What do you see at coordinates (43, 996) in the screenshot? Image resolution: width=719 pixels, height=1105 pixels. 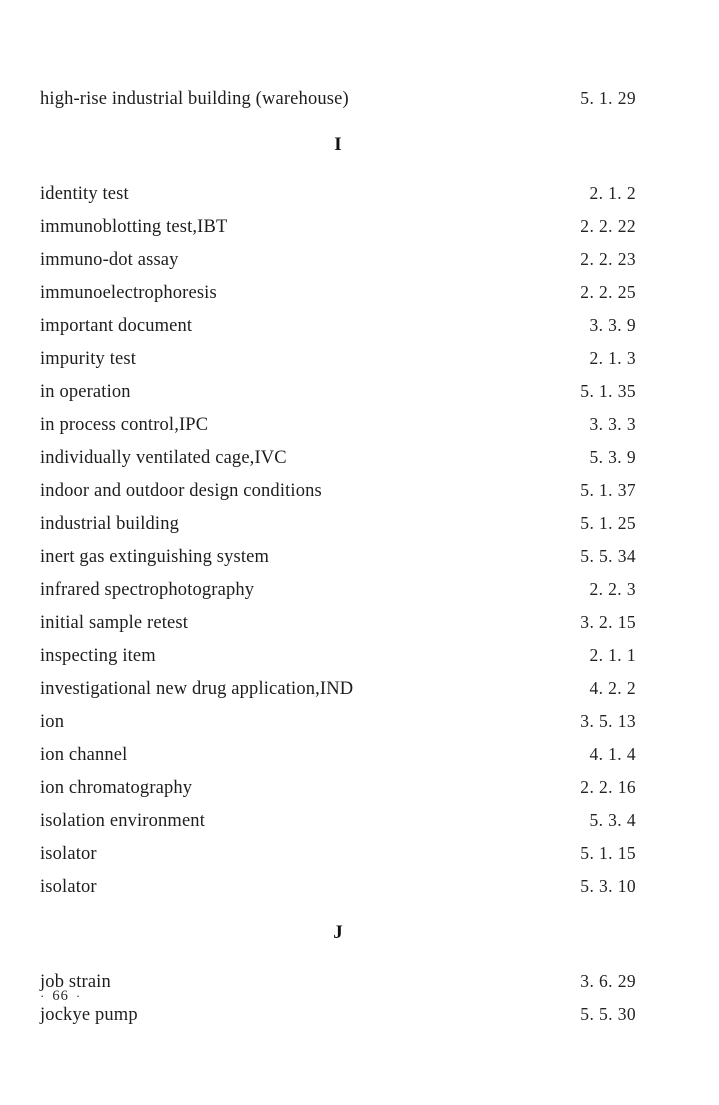 I see `folio-left-mark: ·` at bounding box center [43, 996].